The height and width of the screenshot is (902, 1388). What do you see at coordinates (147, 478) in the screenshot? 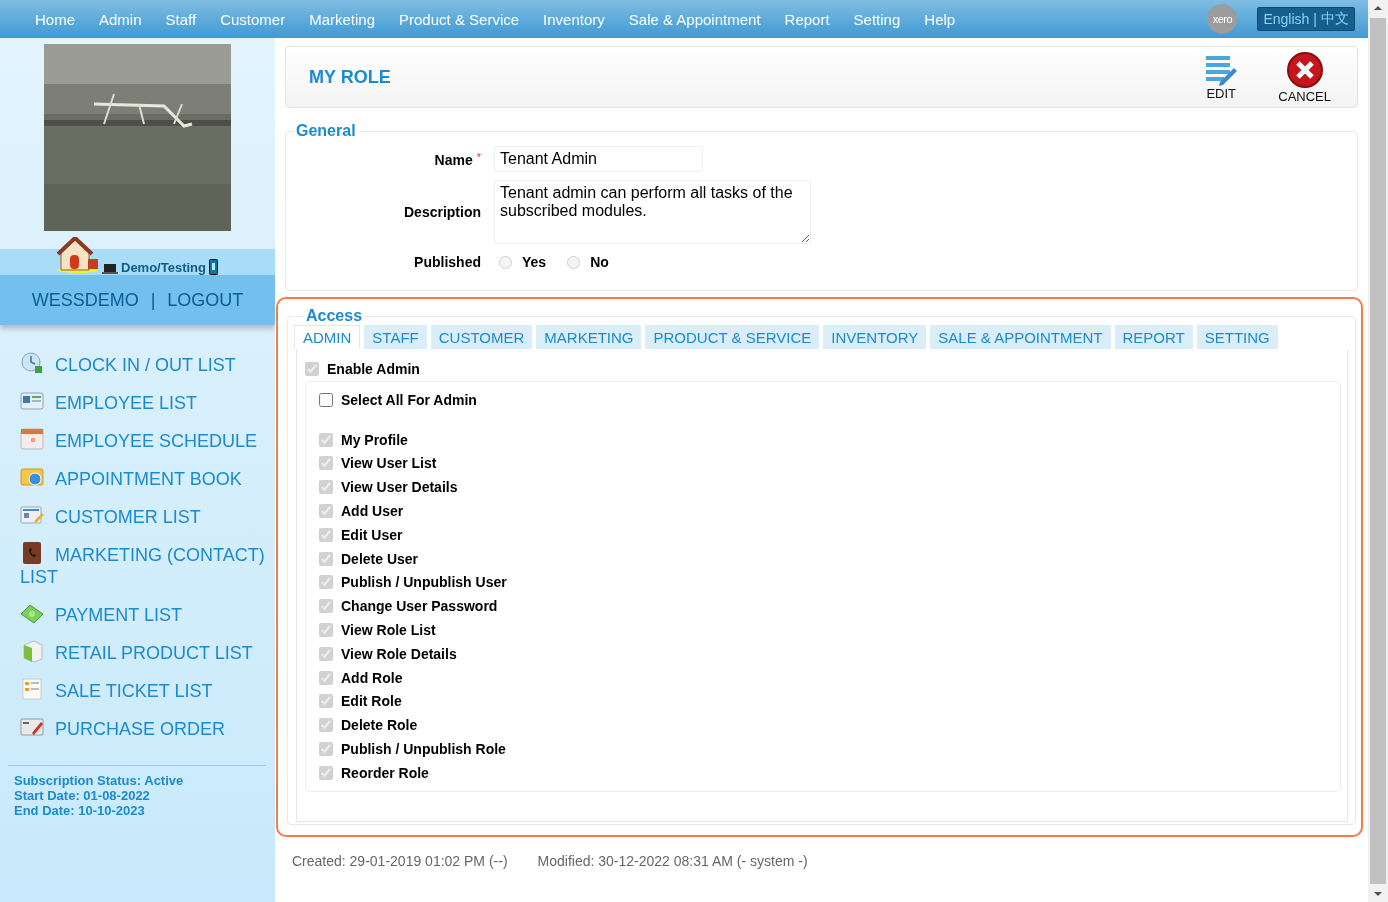
I see `sidebar-item: APPOINTMENT BOOK` at bounding box center [147, 478].